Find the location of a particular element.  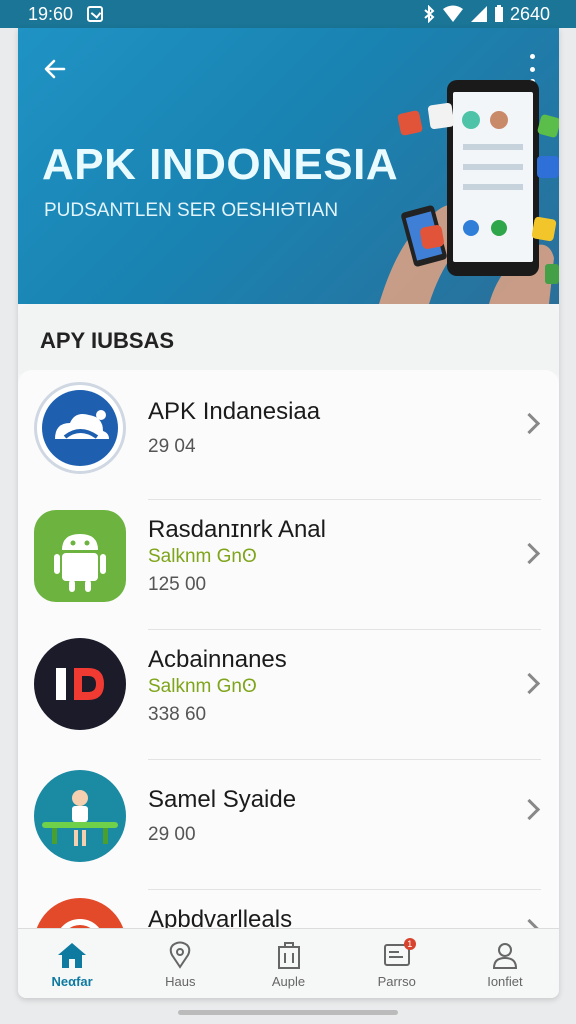

person-icon is located at coordinates (505, 955).